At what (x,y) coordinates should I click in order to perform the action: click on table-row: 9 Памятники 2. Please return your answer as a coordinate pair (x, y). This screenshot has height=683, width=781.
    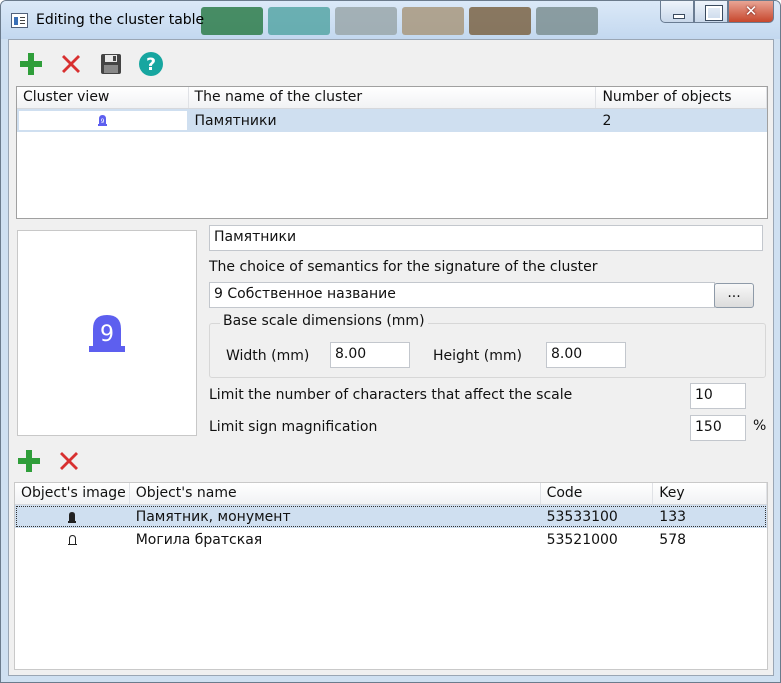
    Looking at the image, I should click on (392, 120).